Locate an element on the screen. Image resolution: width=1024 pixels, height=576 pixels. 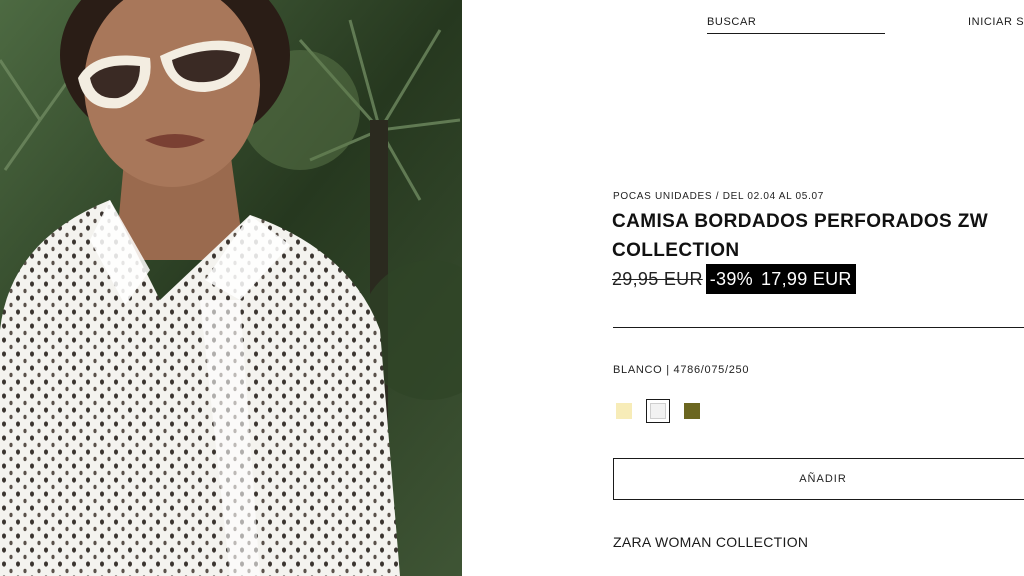
product-title-line1: CAMISA BORDADOS PERFORADOS ZW is located at coordinates (800, 221).